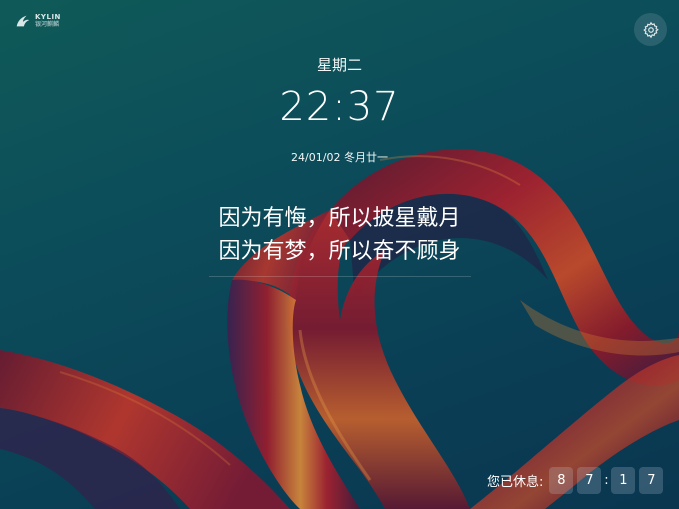 Image resolution: width=679 pixels, height=509 pixels. I want to click on quote-divider, so click(339, 276).